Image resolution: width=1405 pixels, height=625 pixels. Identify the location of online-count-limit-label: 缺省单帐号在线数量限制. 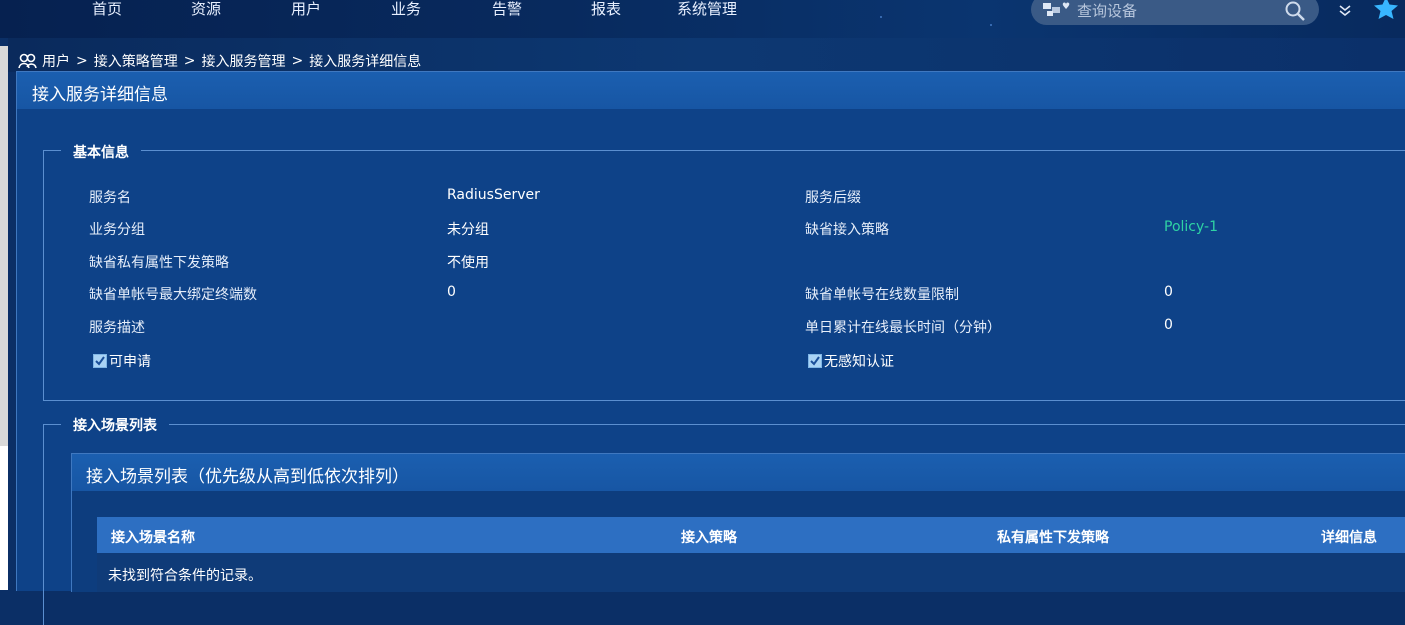
(882, 295).